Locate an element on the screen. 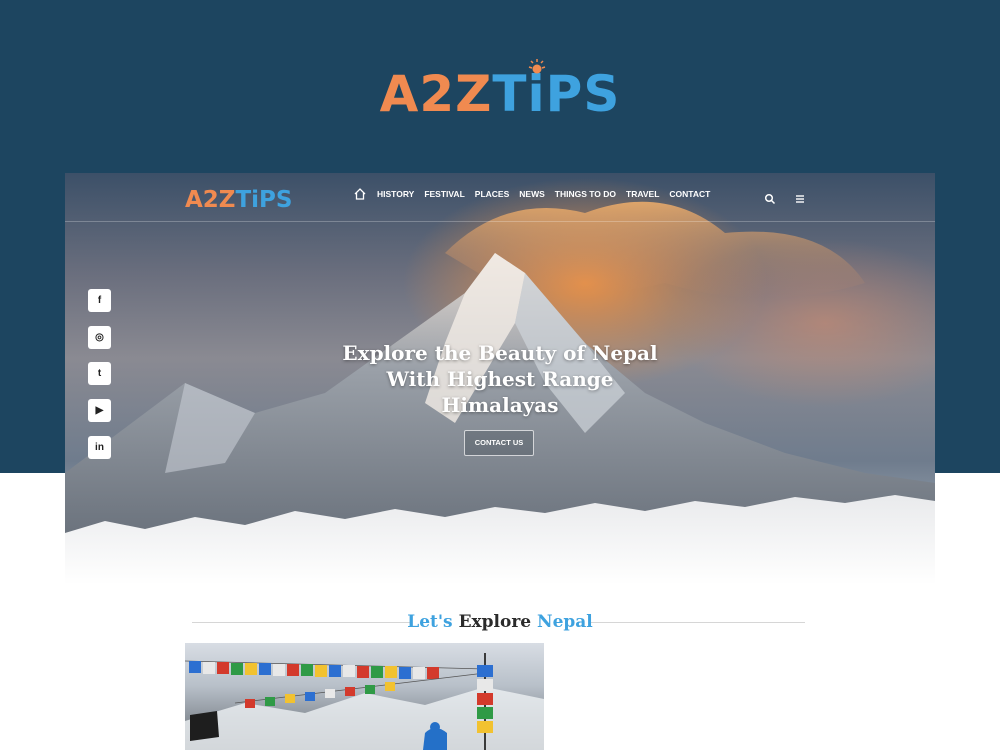 The height and width of the screenshot is (750, 1000). lightbulb-icon is located at coordinates (537, 69).